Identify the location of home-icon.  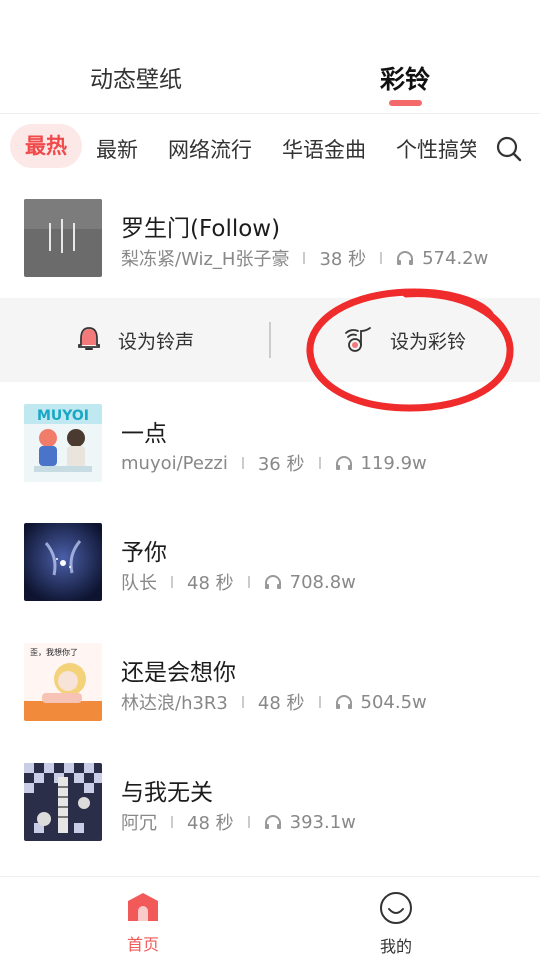
(143, 907).